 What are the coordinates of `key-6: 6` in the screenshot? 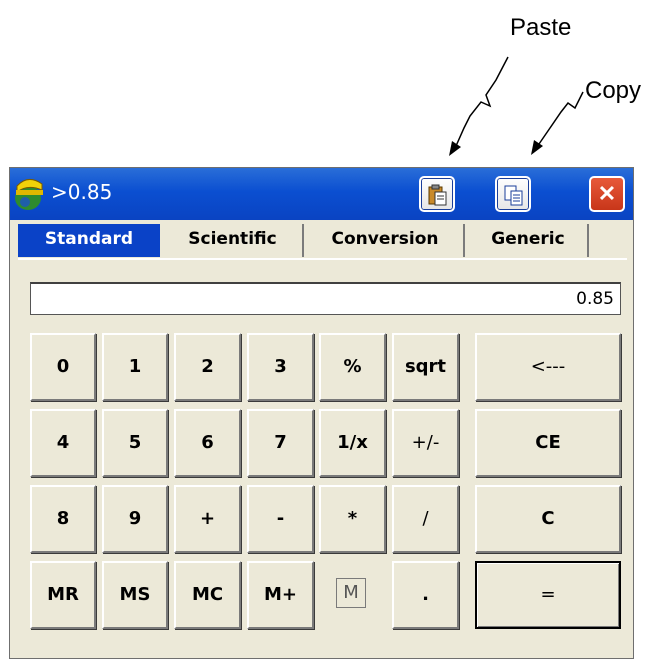 It's located at (207, 443).